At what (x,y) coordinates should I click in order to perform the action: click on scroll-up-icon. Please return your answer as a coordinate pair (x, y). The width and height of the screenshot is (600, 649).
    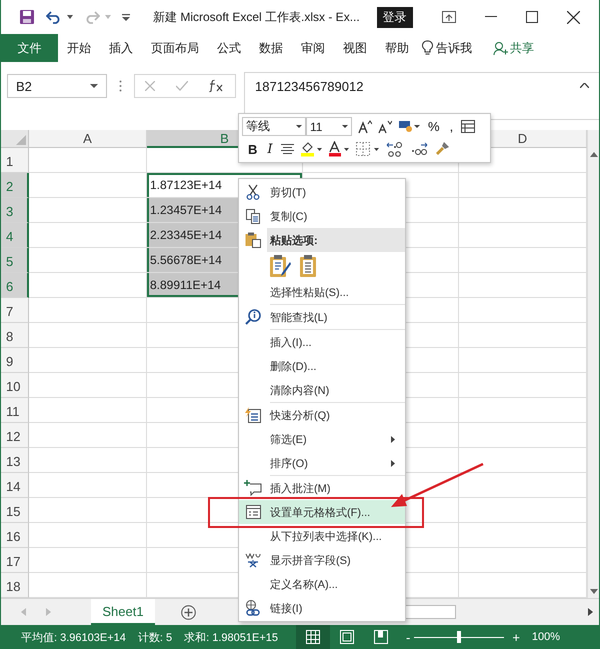
    Looking at the image, I should click on (594, 154).